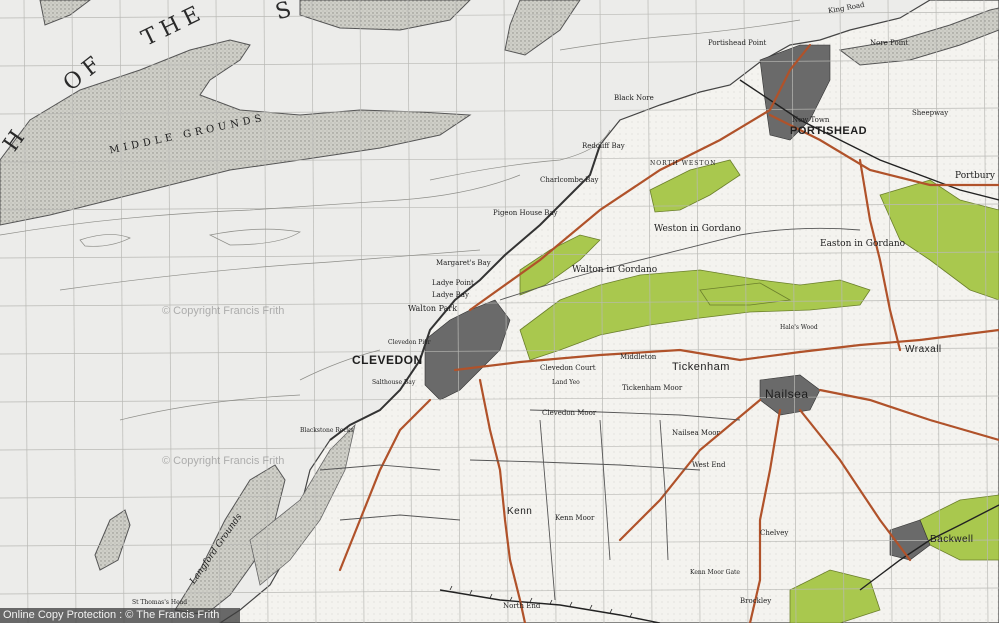 This screenshot has height=623, width=999. Describe the element at coordinates (394, 382) in the screenshot. I see `salthouse-bay-label: Salthouse Bay` at that location.